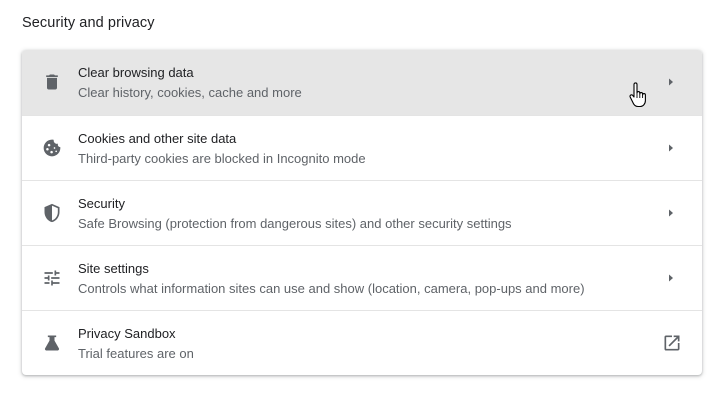 This screenshot has width=725, height=397. I want to click on row-label: Site settings, so click(113, 268).